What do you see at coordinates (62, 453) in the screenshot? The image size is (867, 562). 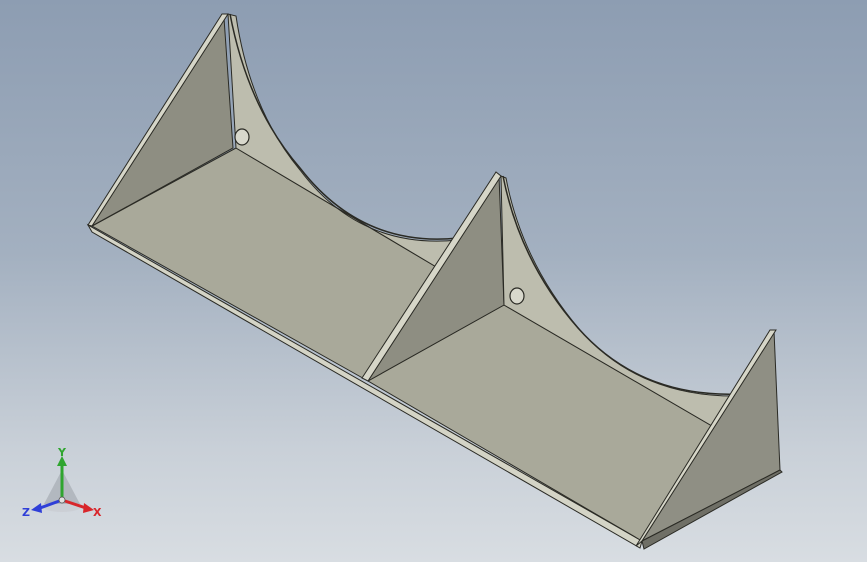 I see `y-axis-label: Y` at bounding box center [62, 453].